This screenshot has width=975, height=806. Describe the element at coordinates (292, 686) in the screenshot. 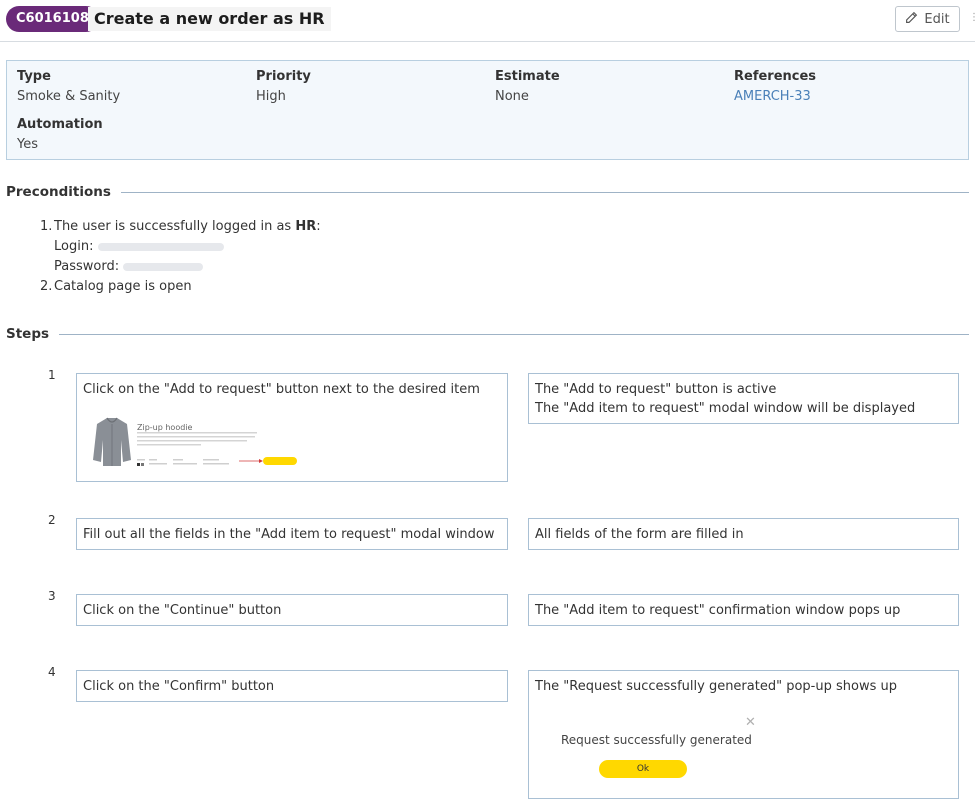

I see `step-action: Click on the "Confirm" button` at that location.